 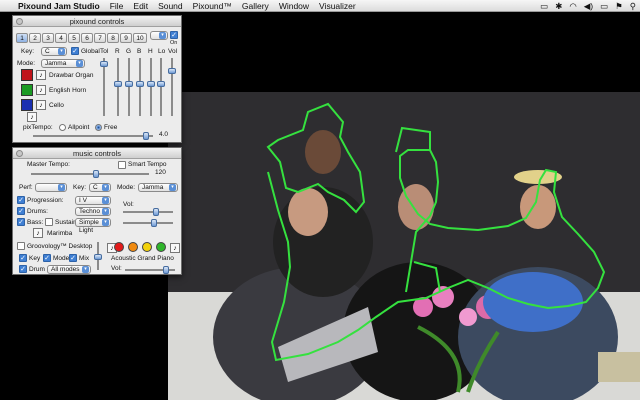 What do you see at coordinates (87, 38) in the screenshot?
I see `voice-tab-6: 6` at bounding box center [87, 38].